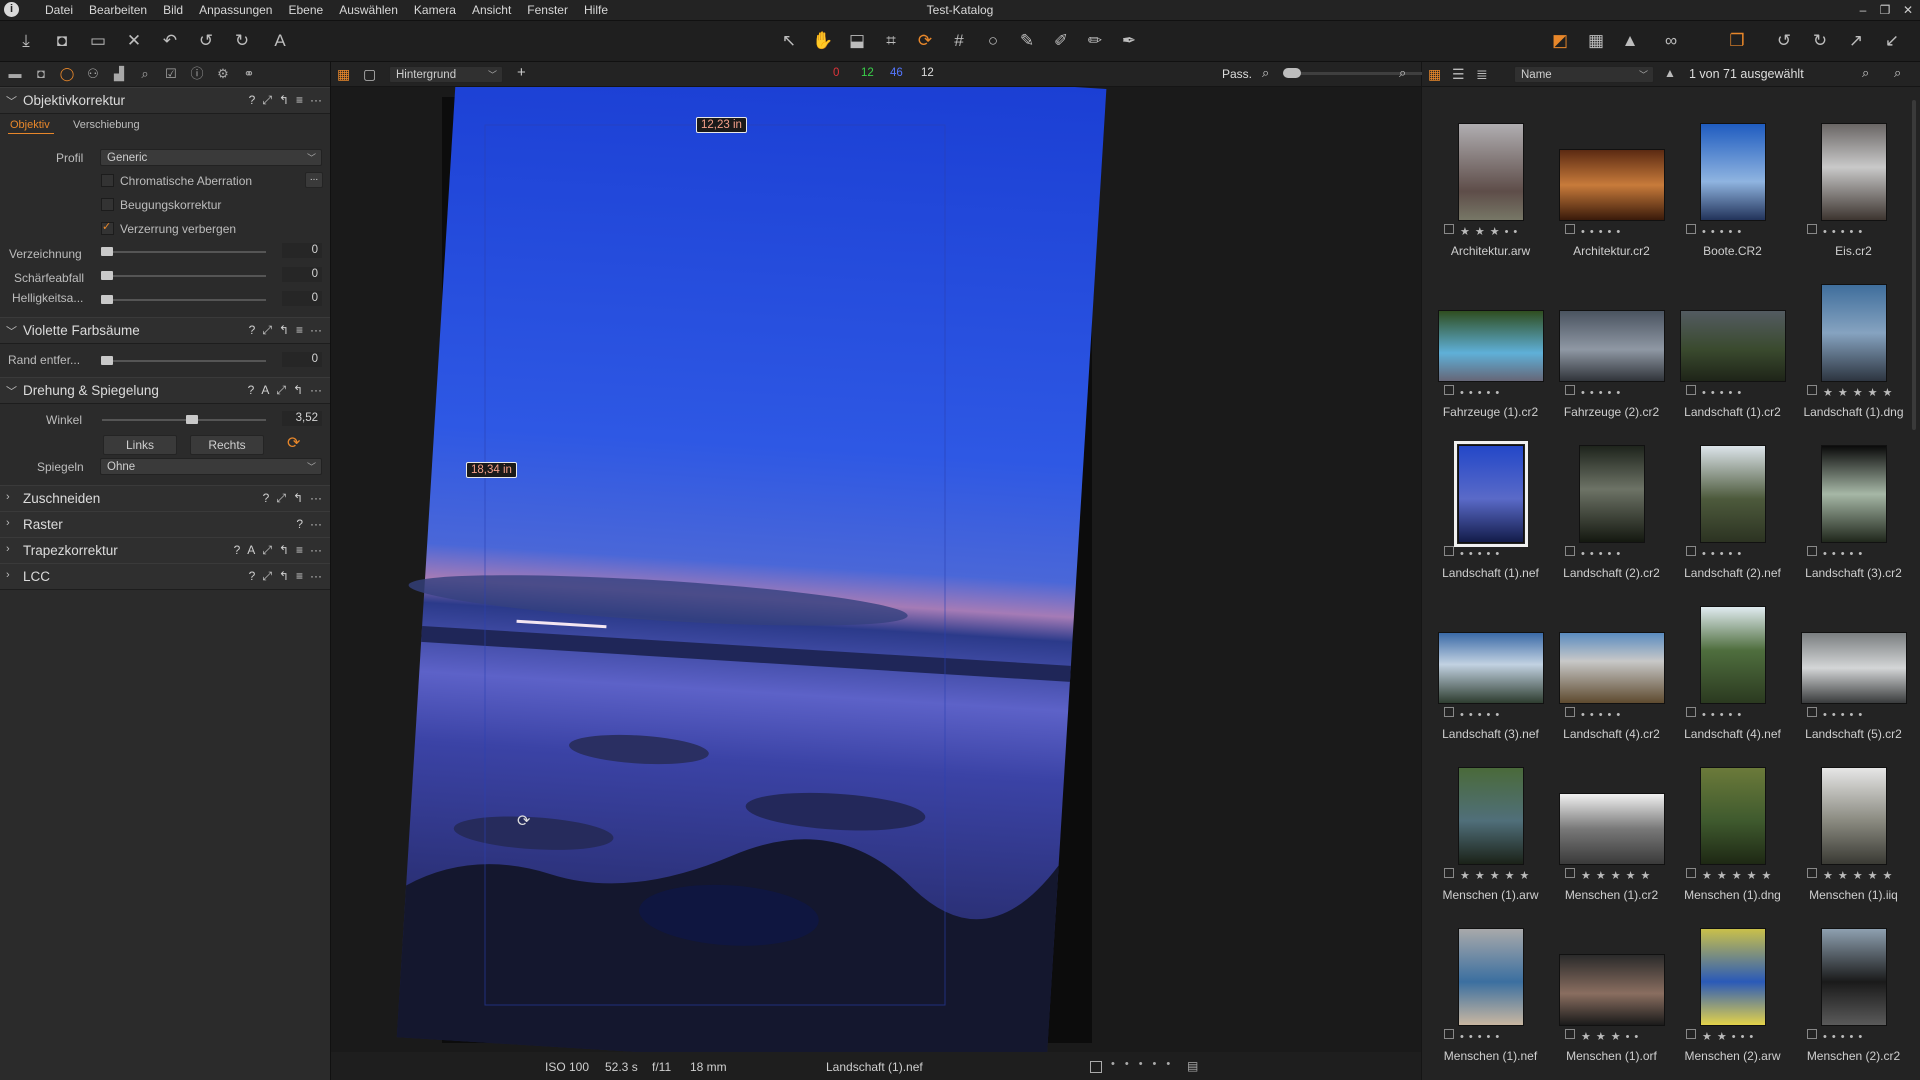  Describe the element at coordinates (1490, 985) in the screenshot. I see `thumbnail-cell: ••••• Menschen (1).nef` at that location.